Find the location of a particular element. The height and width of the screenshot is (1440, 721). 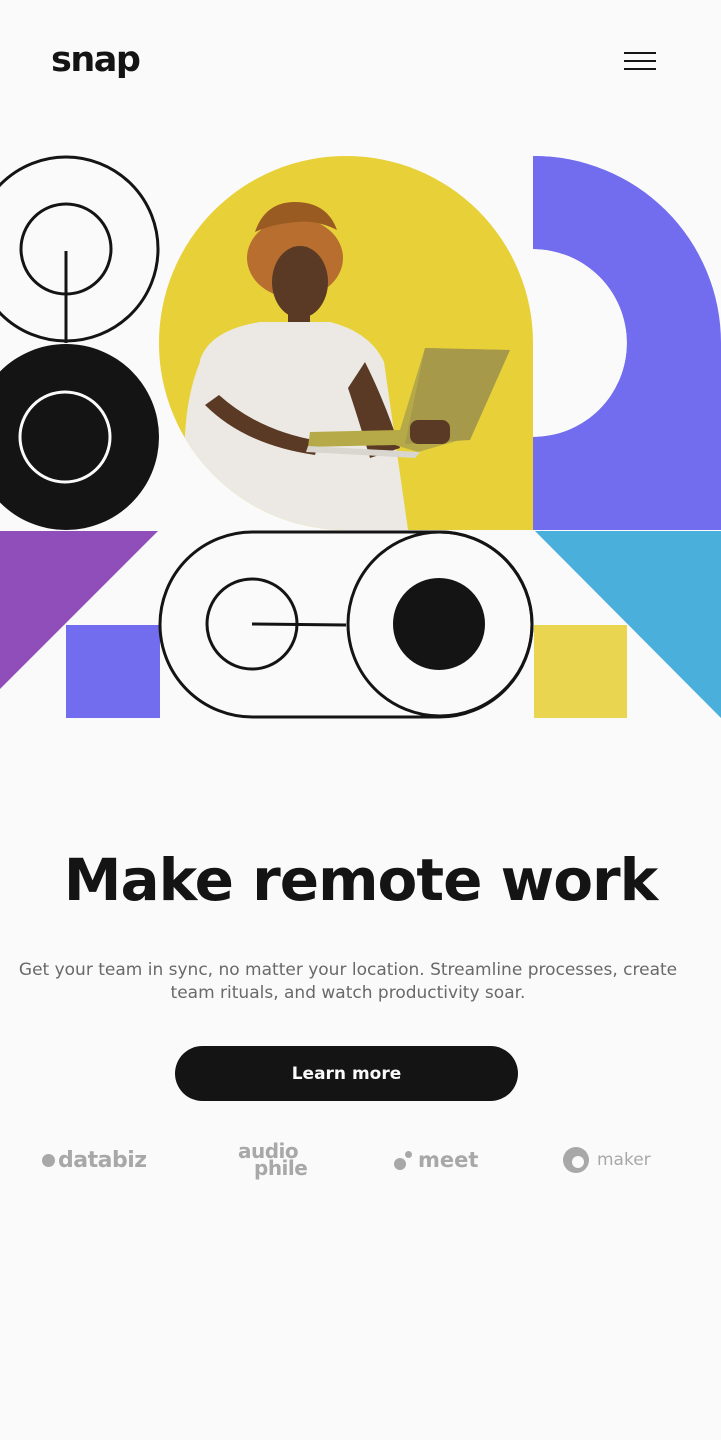

audiophile-logo: audio phile is located at coordinates (273, 1160).